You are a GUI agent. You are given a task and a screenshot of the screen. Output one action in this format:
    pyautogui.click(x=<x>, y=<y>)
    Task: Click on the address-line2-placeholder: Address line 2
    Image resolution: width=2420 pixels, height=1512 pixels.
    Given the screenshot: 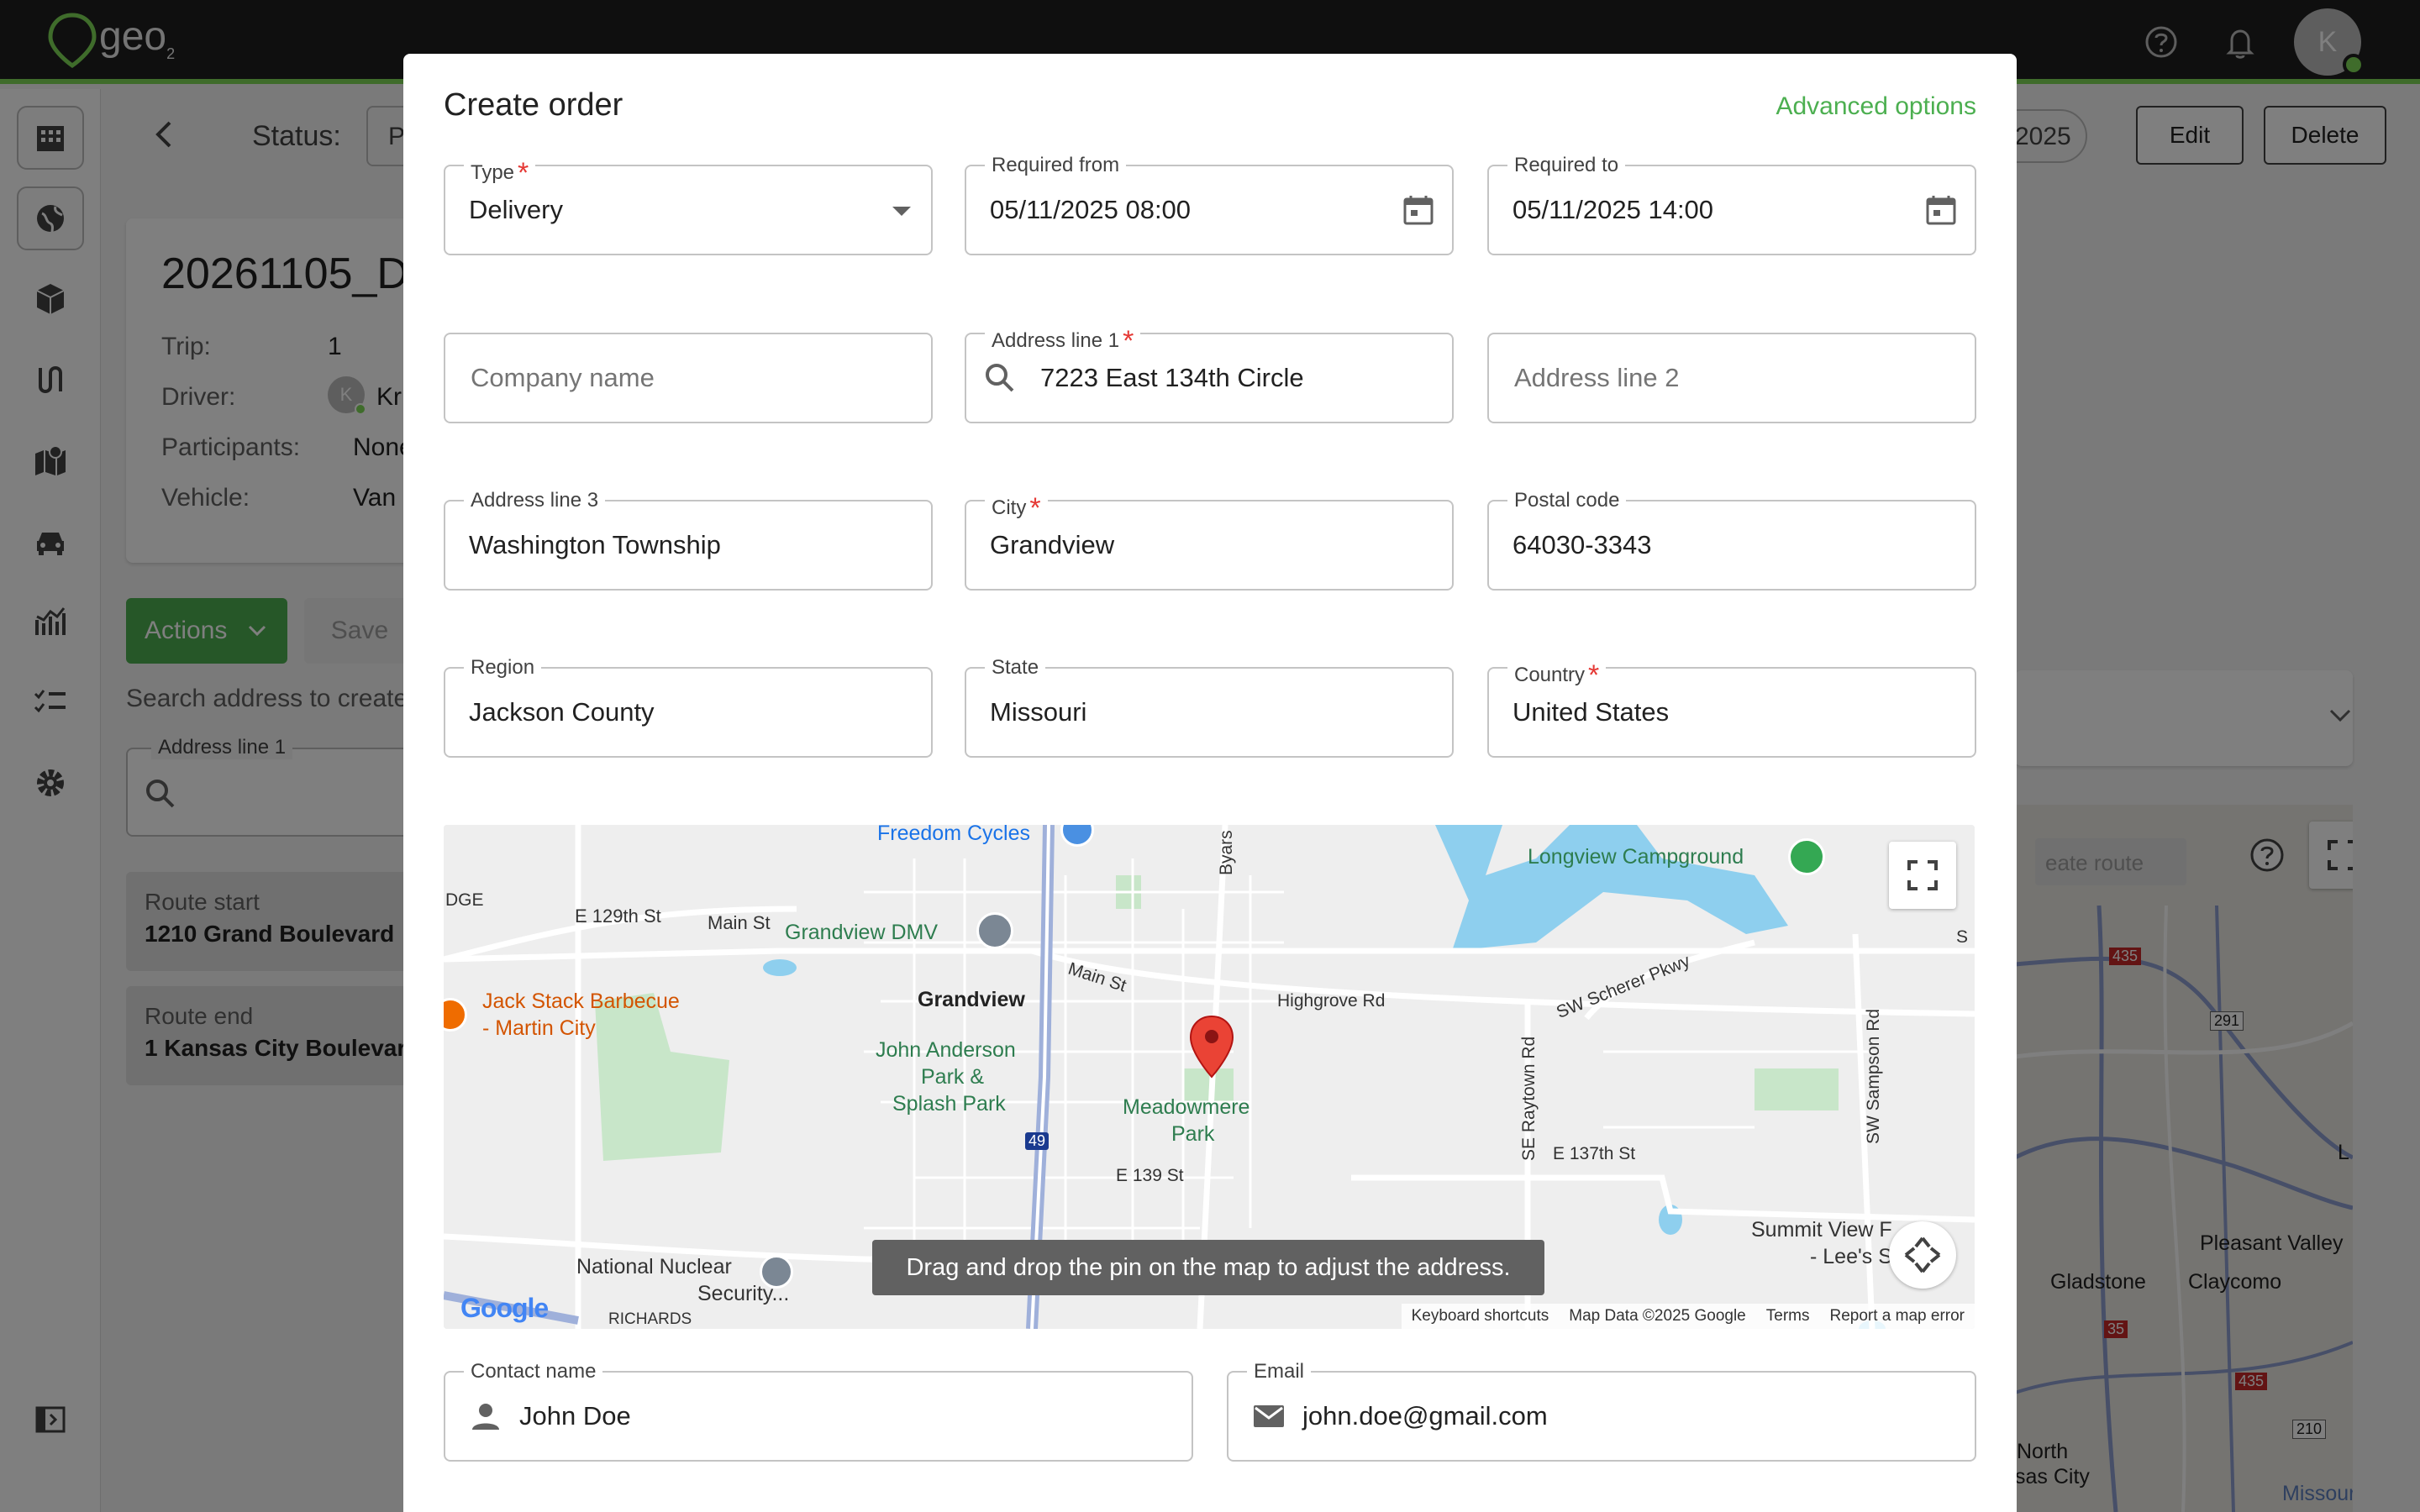 What is the action you would take?
    pyautogui.click(x=1597, y=377)
    